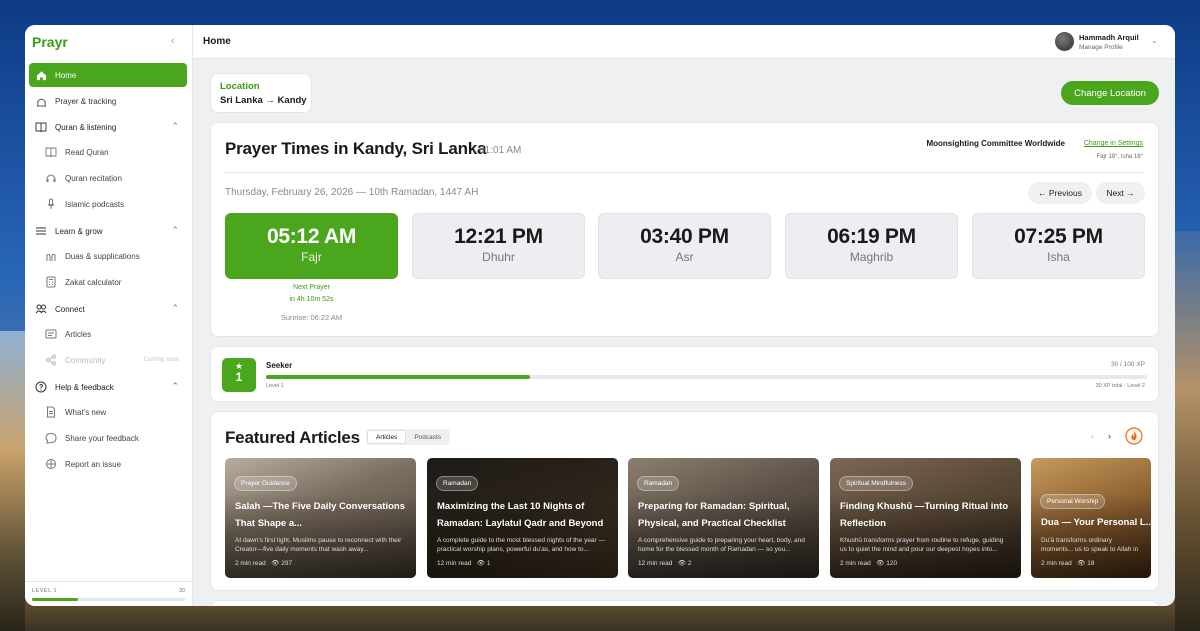 The image size is (1200, 631). Describe the element at coordinates (85, 360) in the screenshot. I see `sidebar-item-label: Community` at that location.